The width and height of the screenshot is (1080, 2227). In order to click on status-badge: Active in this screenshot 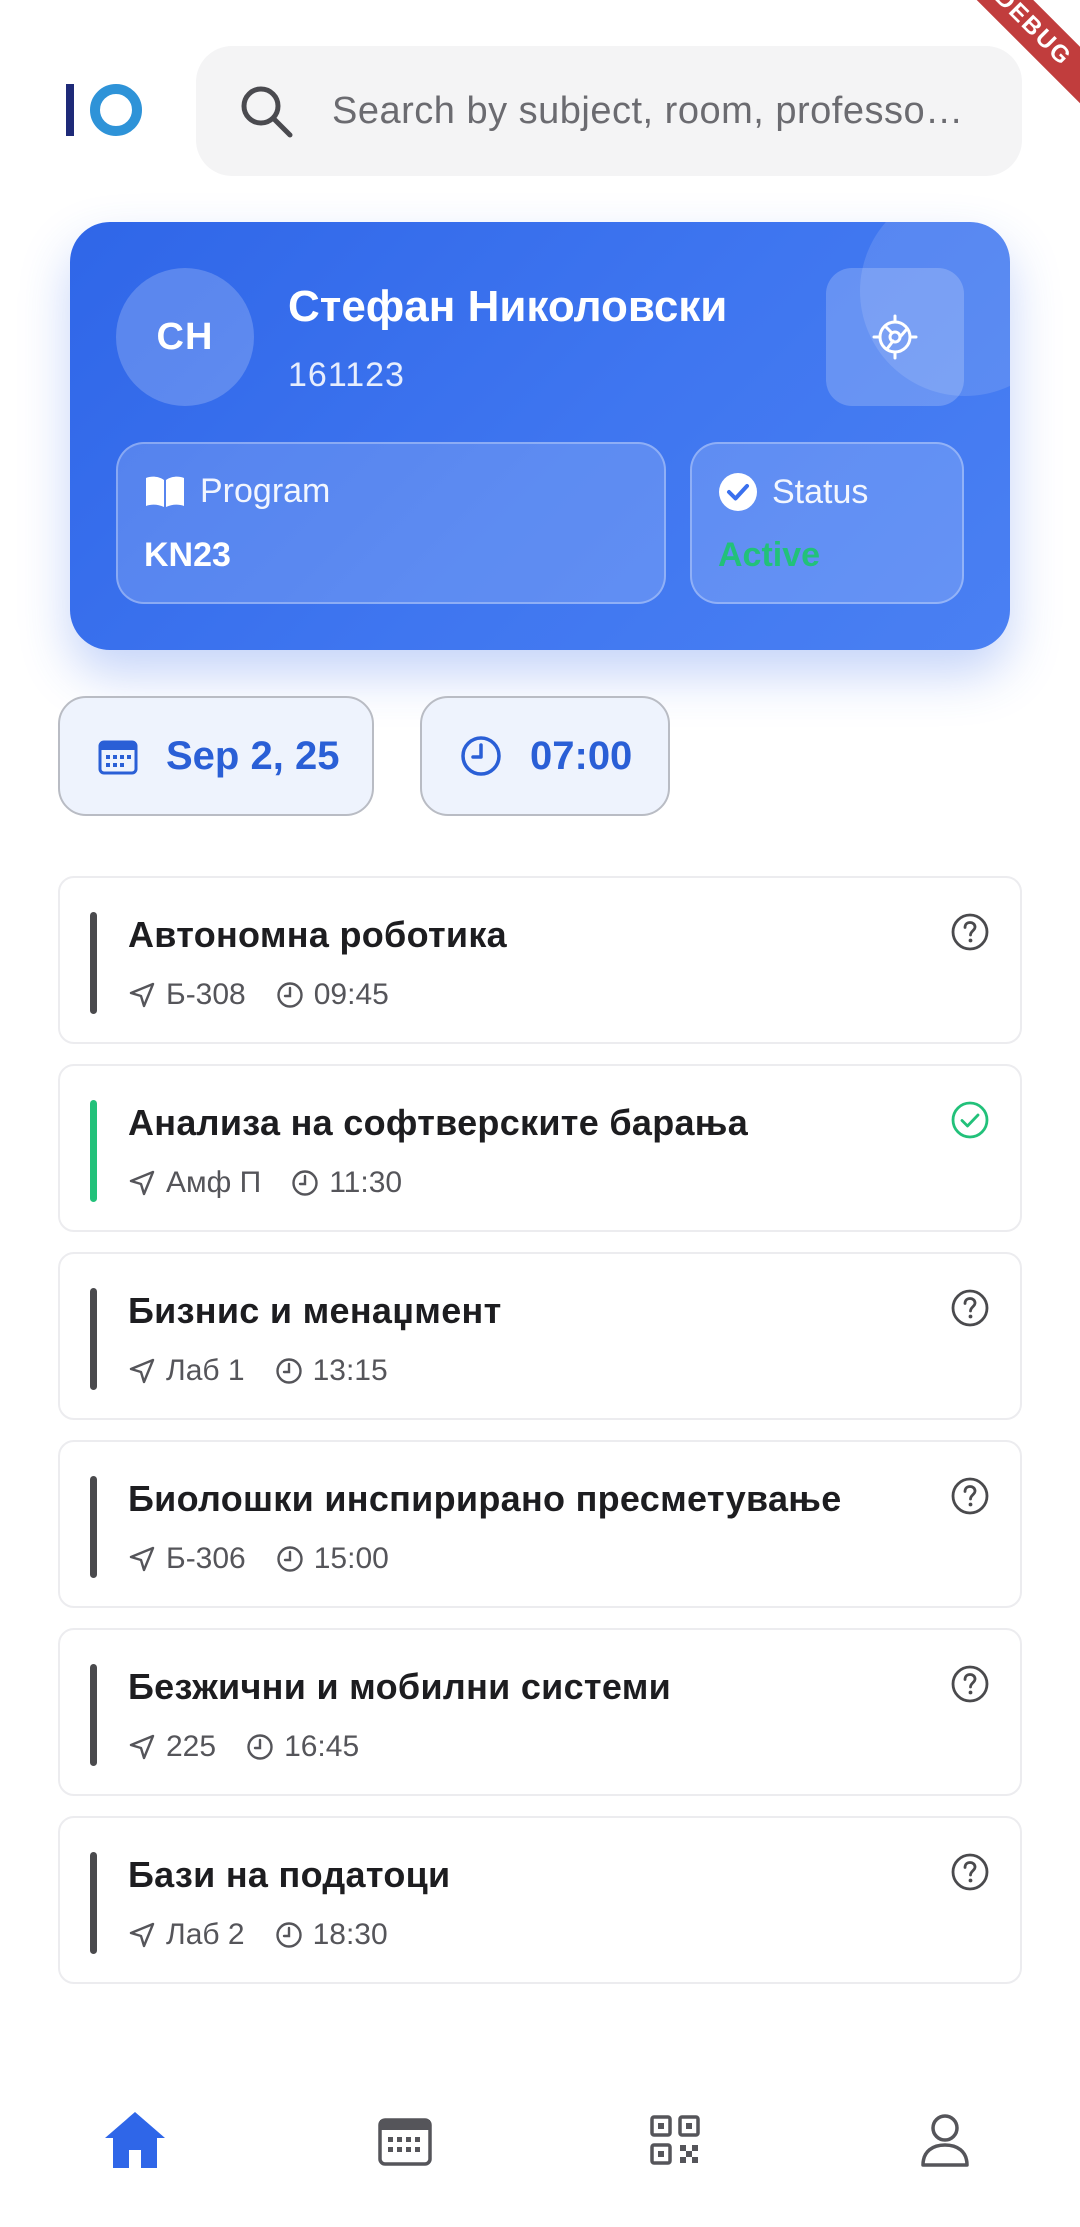, I will do `click(769, 555)`.